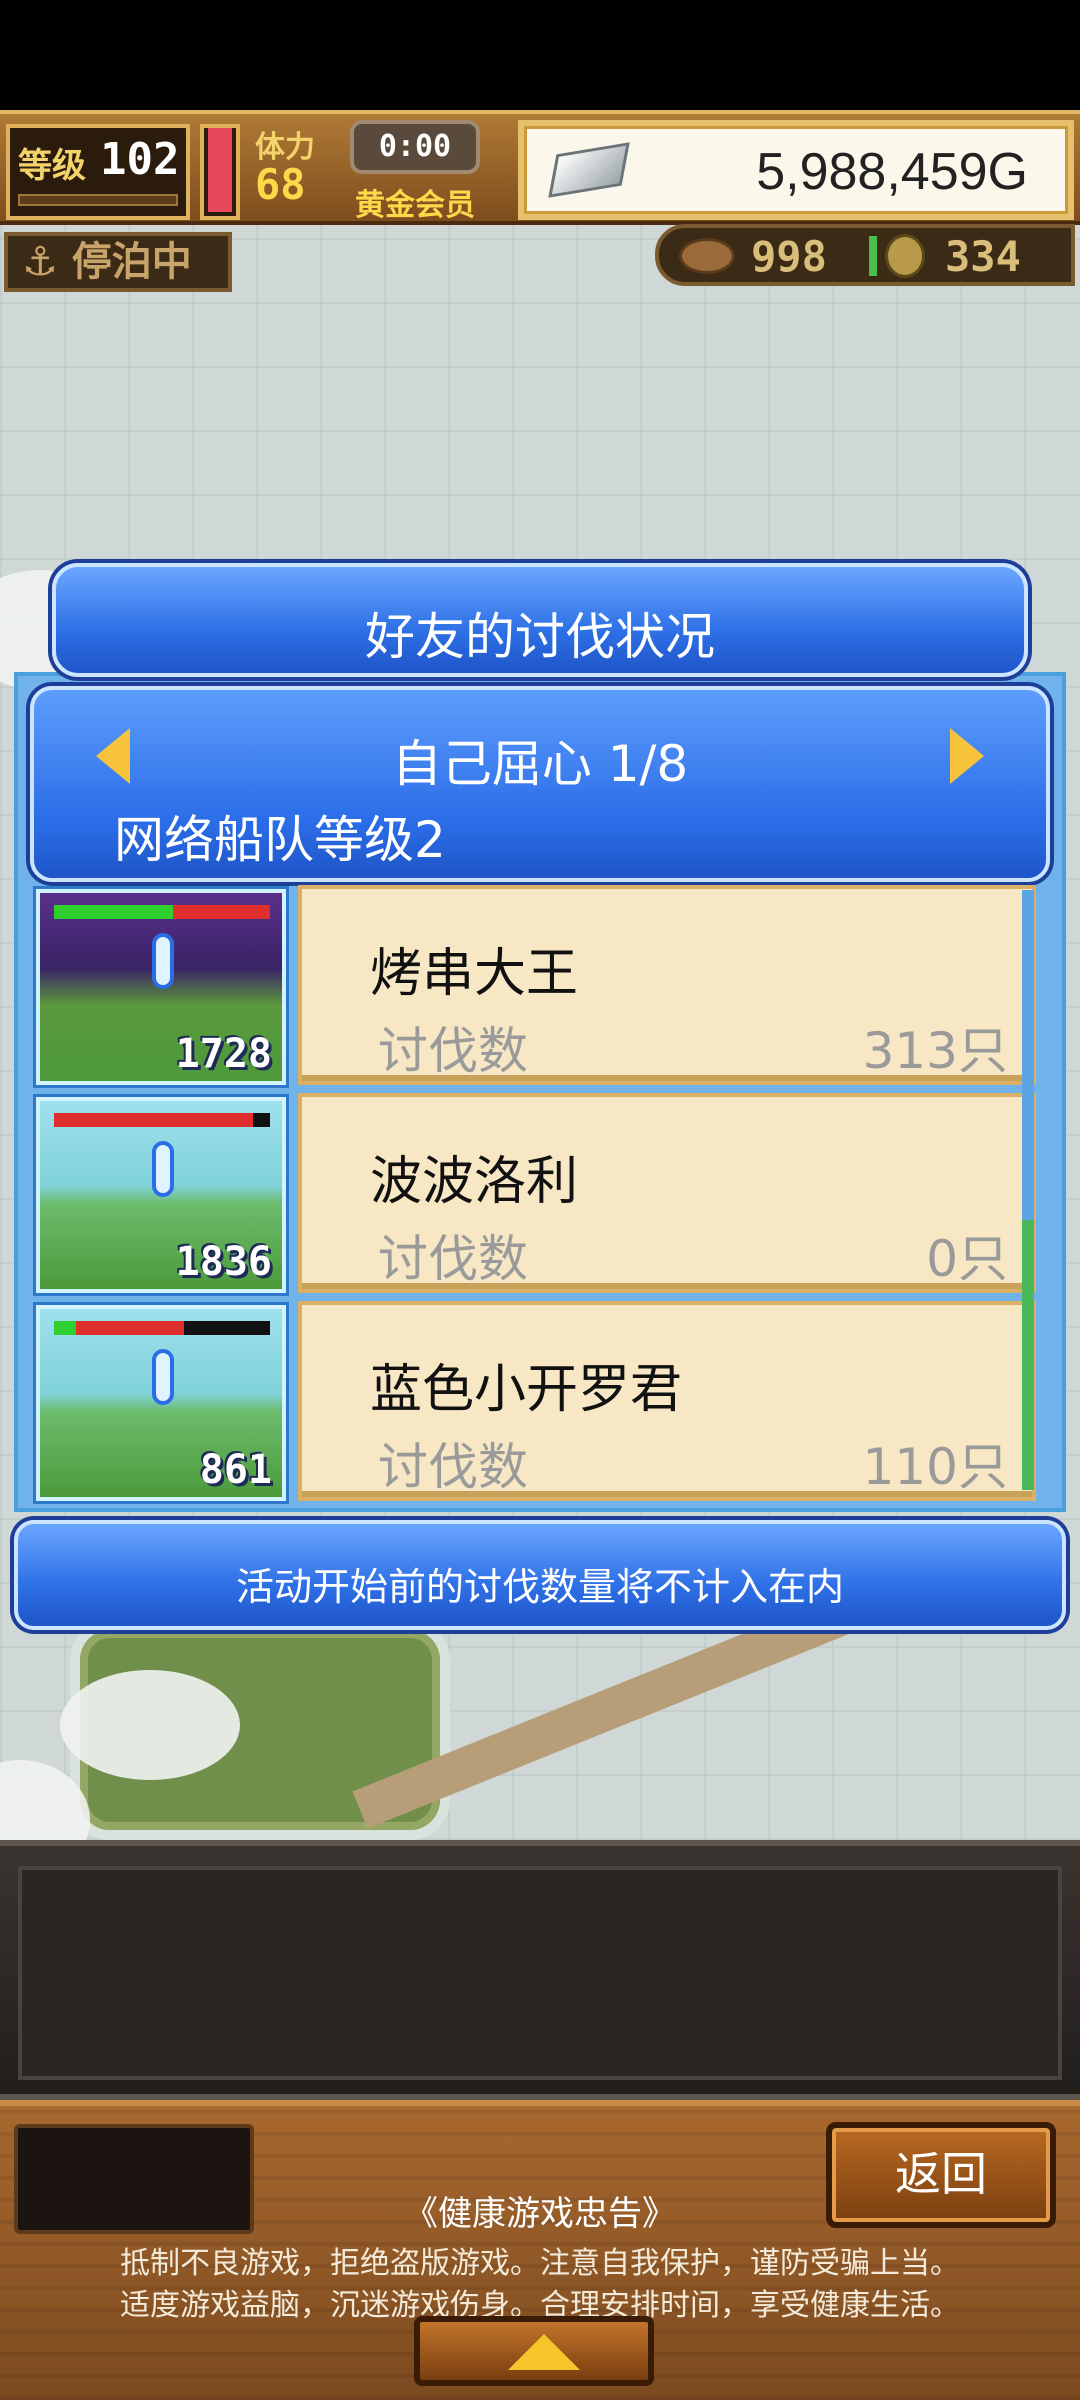 The width and height of the screenshot is (1080, 2400). What do you see at coordinates (892, 172) in the screenshot?
I see `gold-amount: 5,988,459G` at bounding box center [892, 172].